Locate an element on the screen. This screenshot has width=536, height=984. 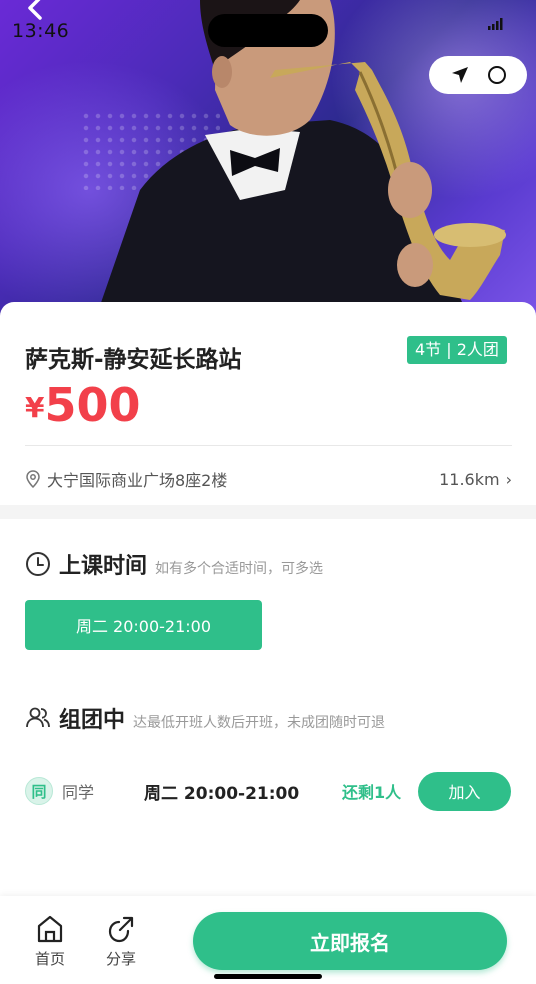
address-text: 大宁国际商业广场8座2楼 is located at coordinates (137, 480).